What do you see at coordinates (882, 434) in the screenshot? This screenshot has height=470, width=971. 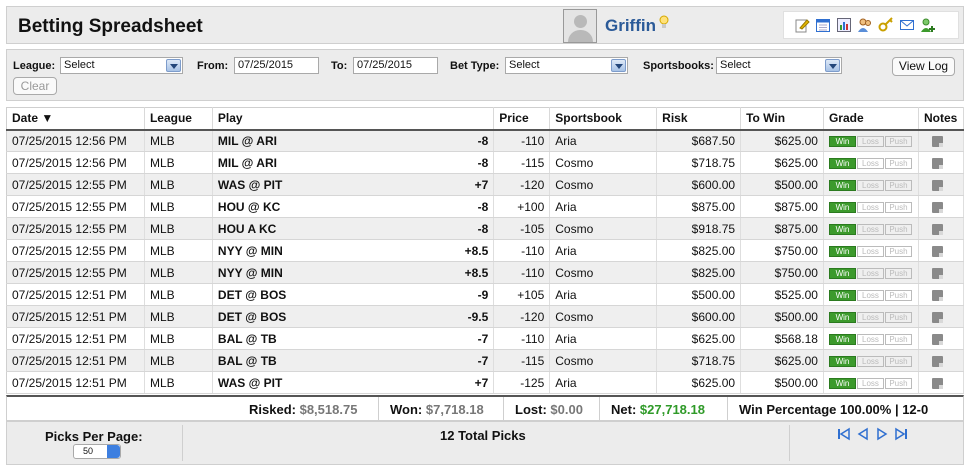 I see `next-page-icon` at bounding box center [882, 434].